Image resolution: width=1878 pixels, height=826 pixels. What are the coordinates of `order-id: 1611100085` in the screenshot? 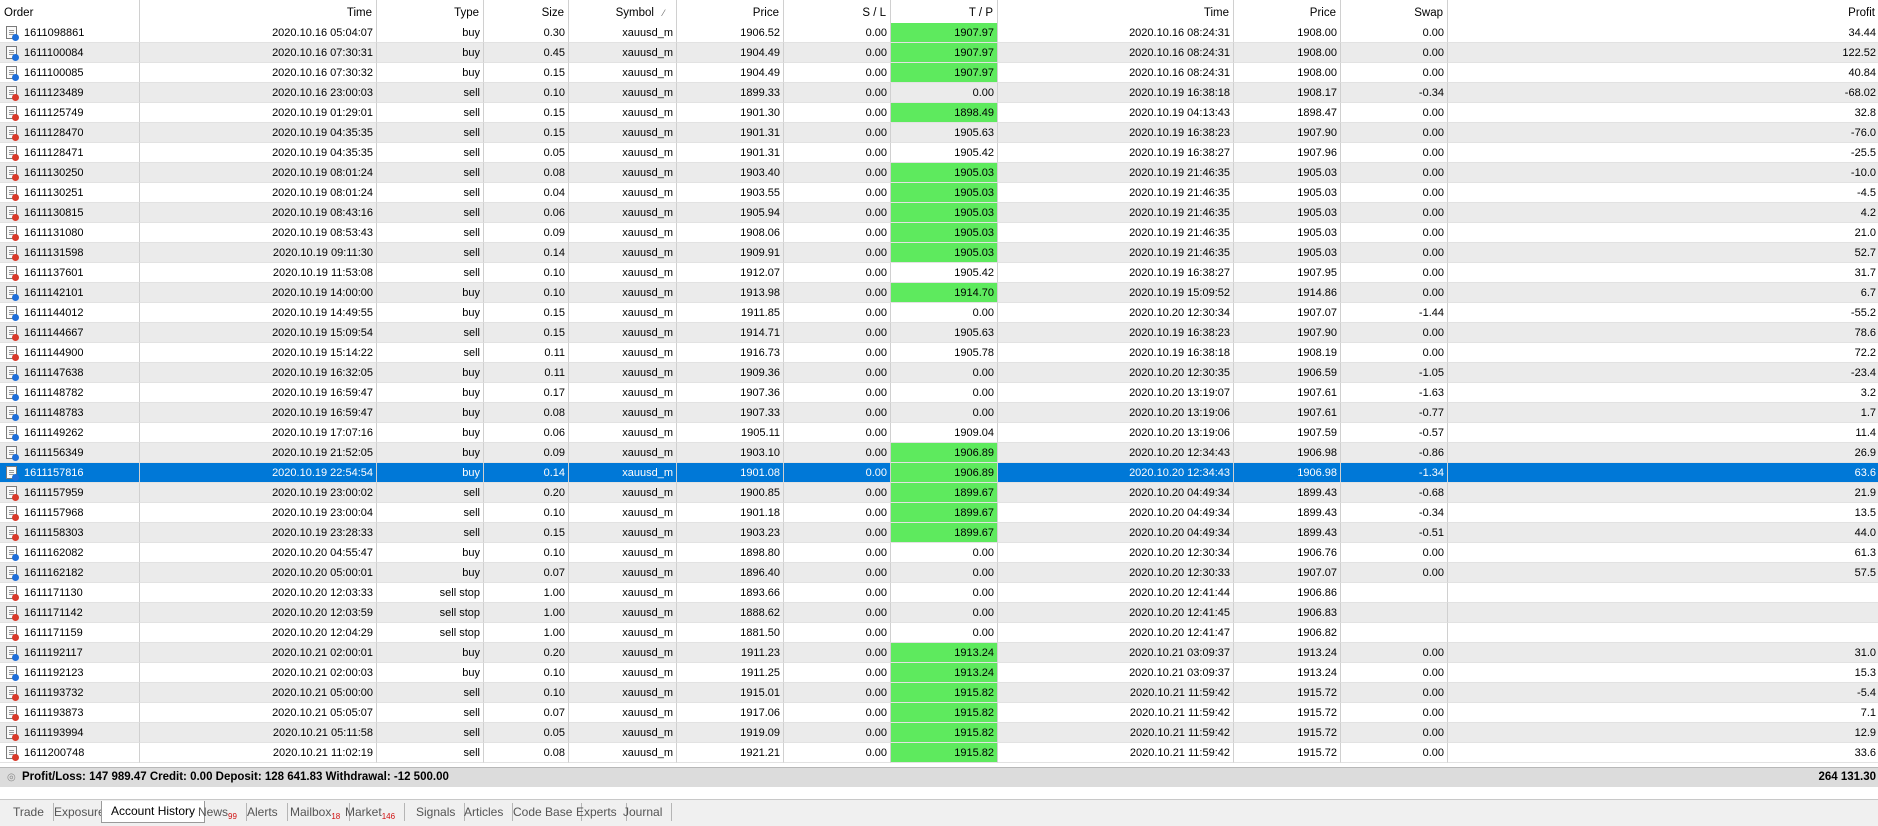 It's located at (54, 73).